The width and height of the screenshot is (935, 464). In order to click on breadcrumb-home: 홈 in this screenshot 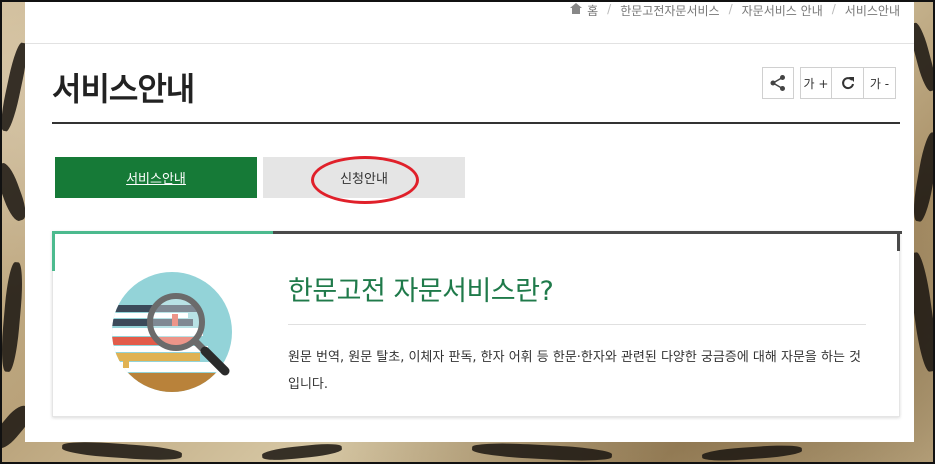, I will do `click(592, 10)`.